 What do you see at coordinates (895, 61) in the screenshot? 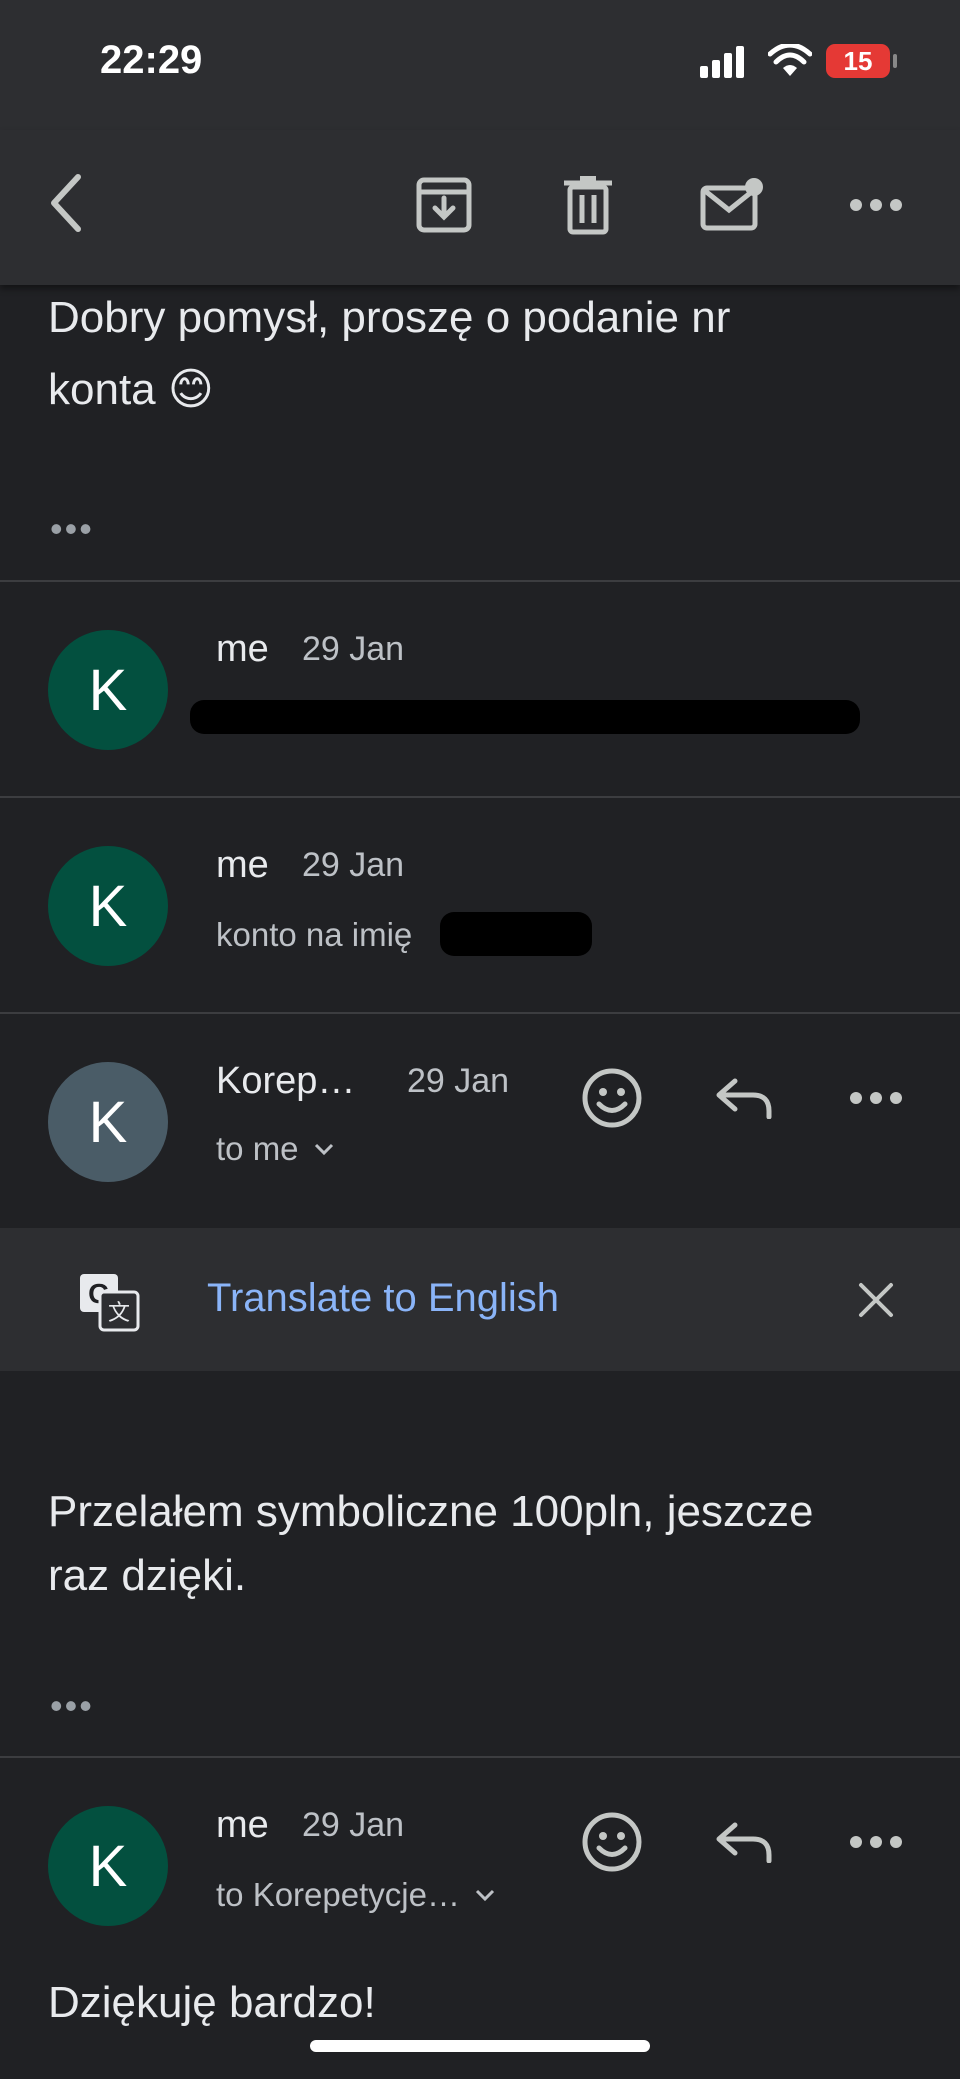
I see `battery-tip` at bounding box center [895, 61].